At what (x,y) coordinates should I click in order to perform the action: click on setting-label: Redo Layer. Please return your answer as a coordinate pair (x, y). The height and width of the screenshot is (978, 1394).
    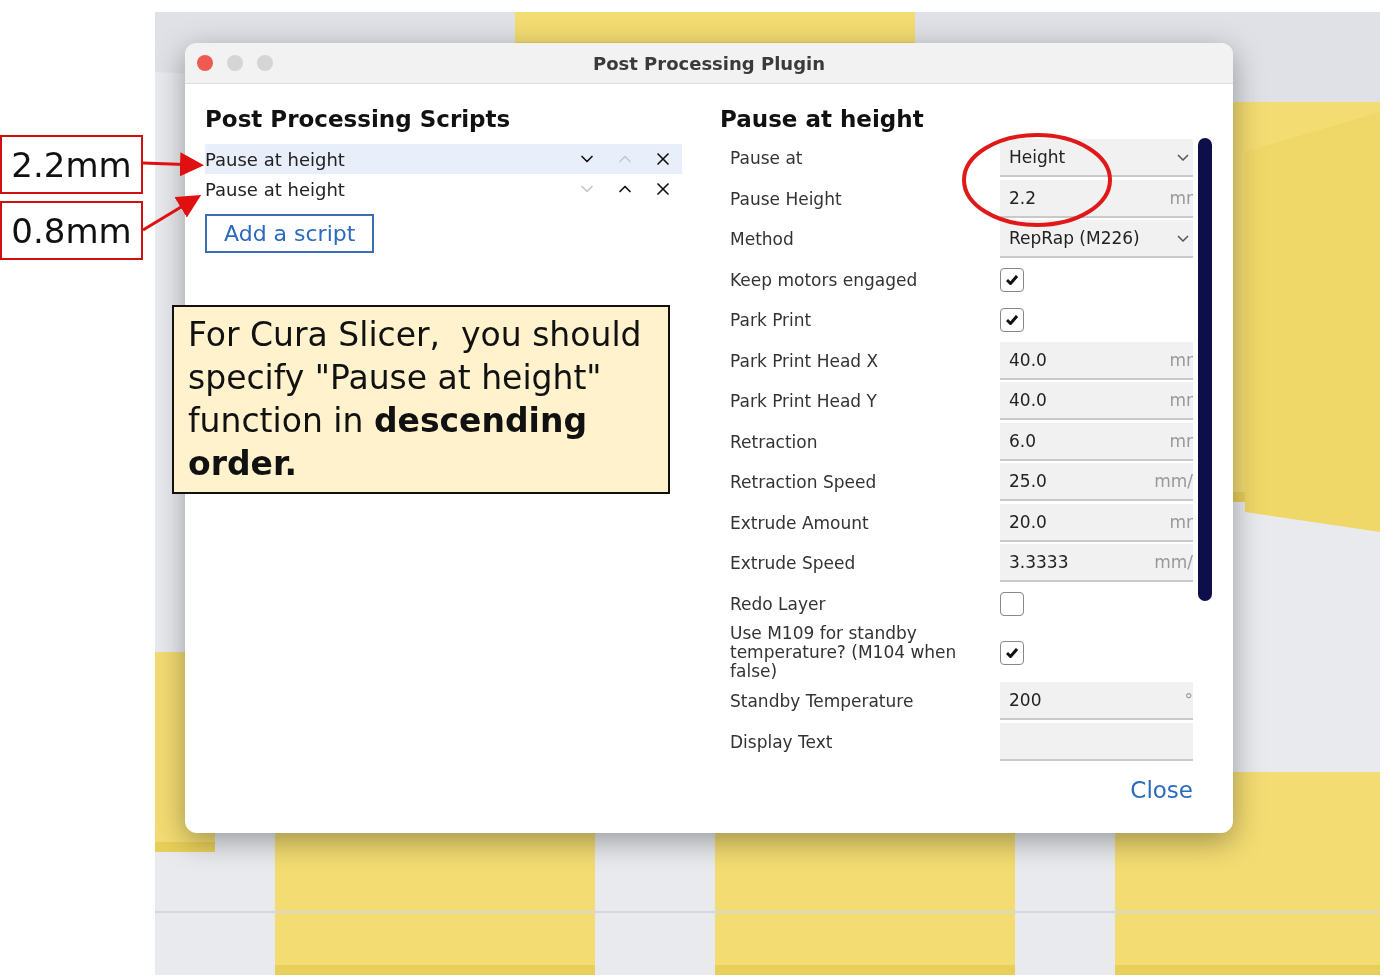
    Looking at the image, I should click on (778, 603).